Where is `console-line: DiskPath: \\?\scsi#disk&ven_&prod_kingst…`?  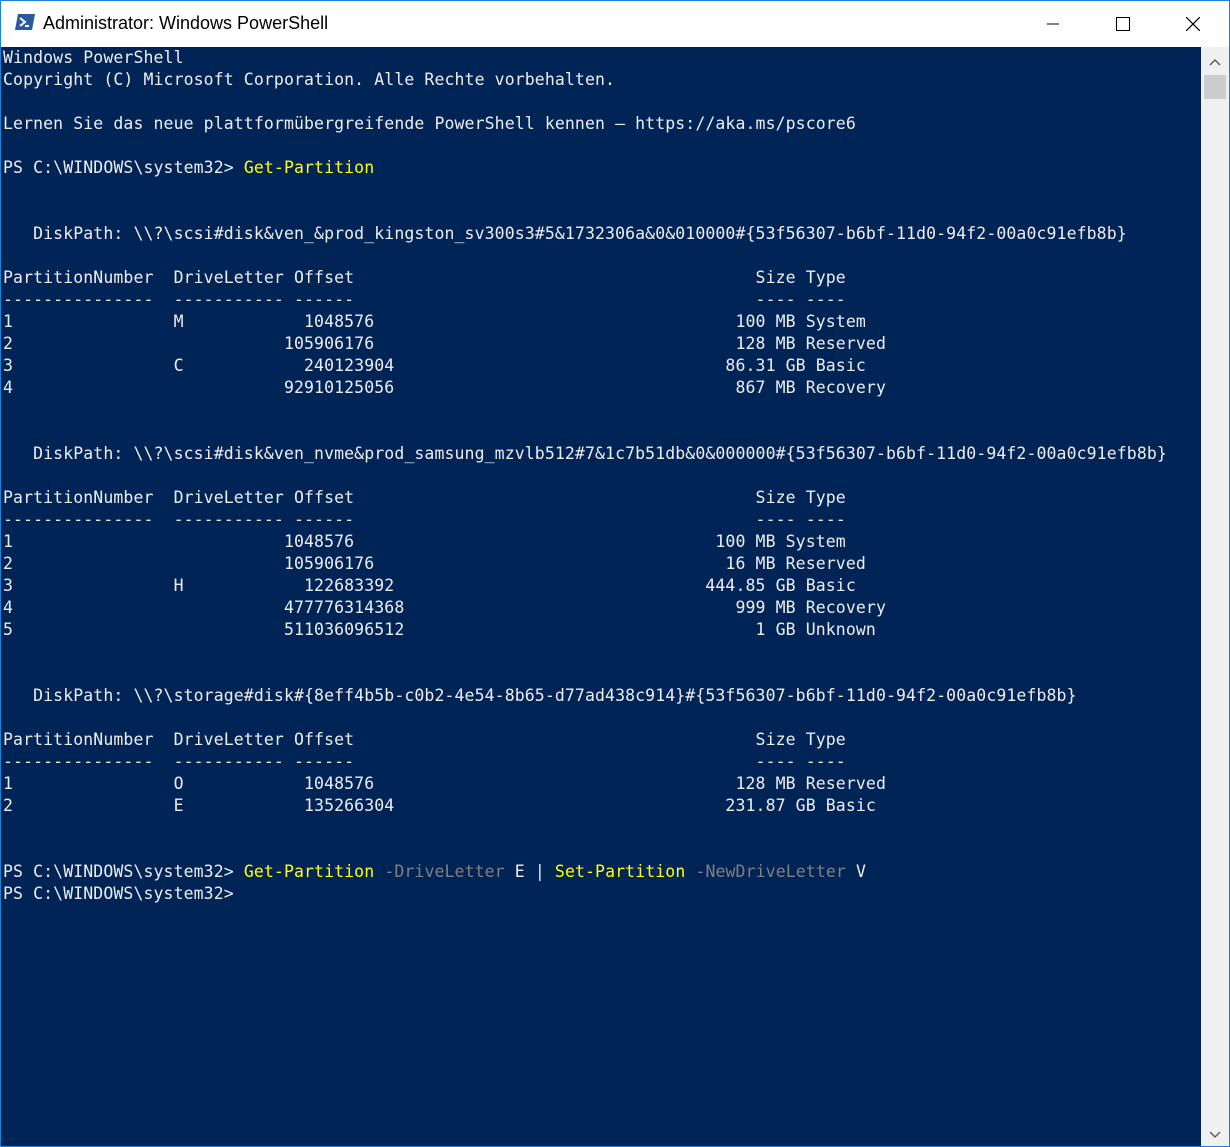
console-line: DiskPath: \\?\scsi#disk&ven_&prod_kingst… is located at coordinates (585, 234).